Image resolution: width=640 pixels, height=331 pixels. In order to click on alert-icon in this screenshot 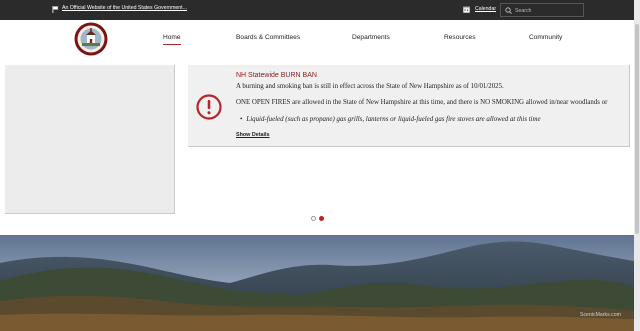, I will do `click(209, 107)`.